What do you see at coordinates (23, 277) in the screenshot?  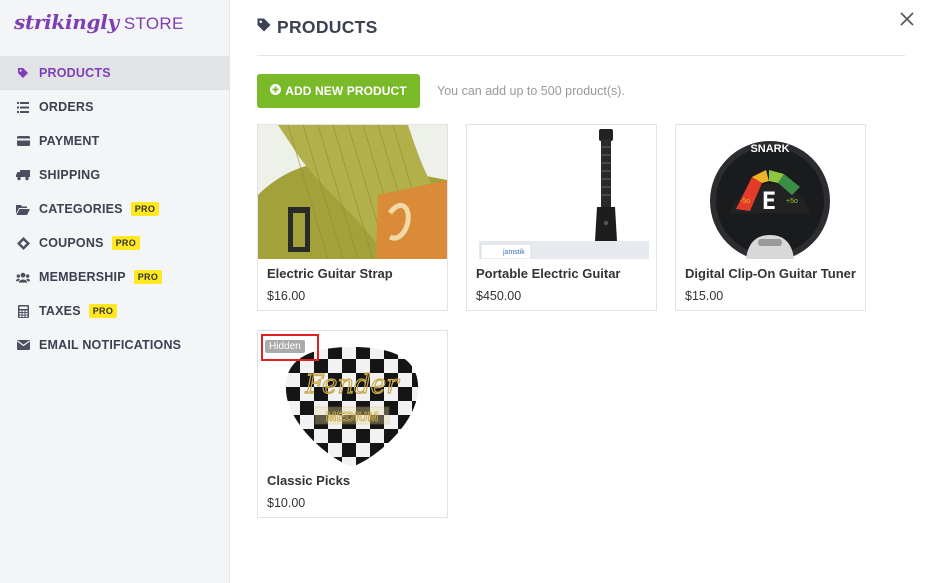 I see `users-icon` at bounding box center [23, 277].